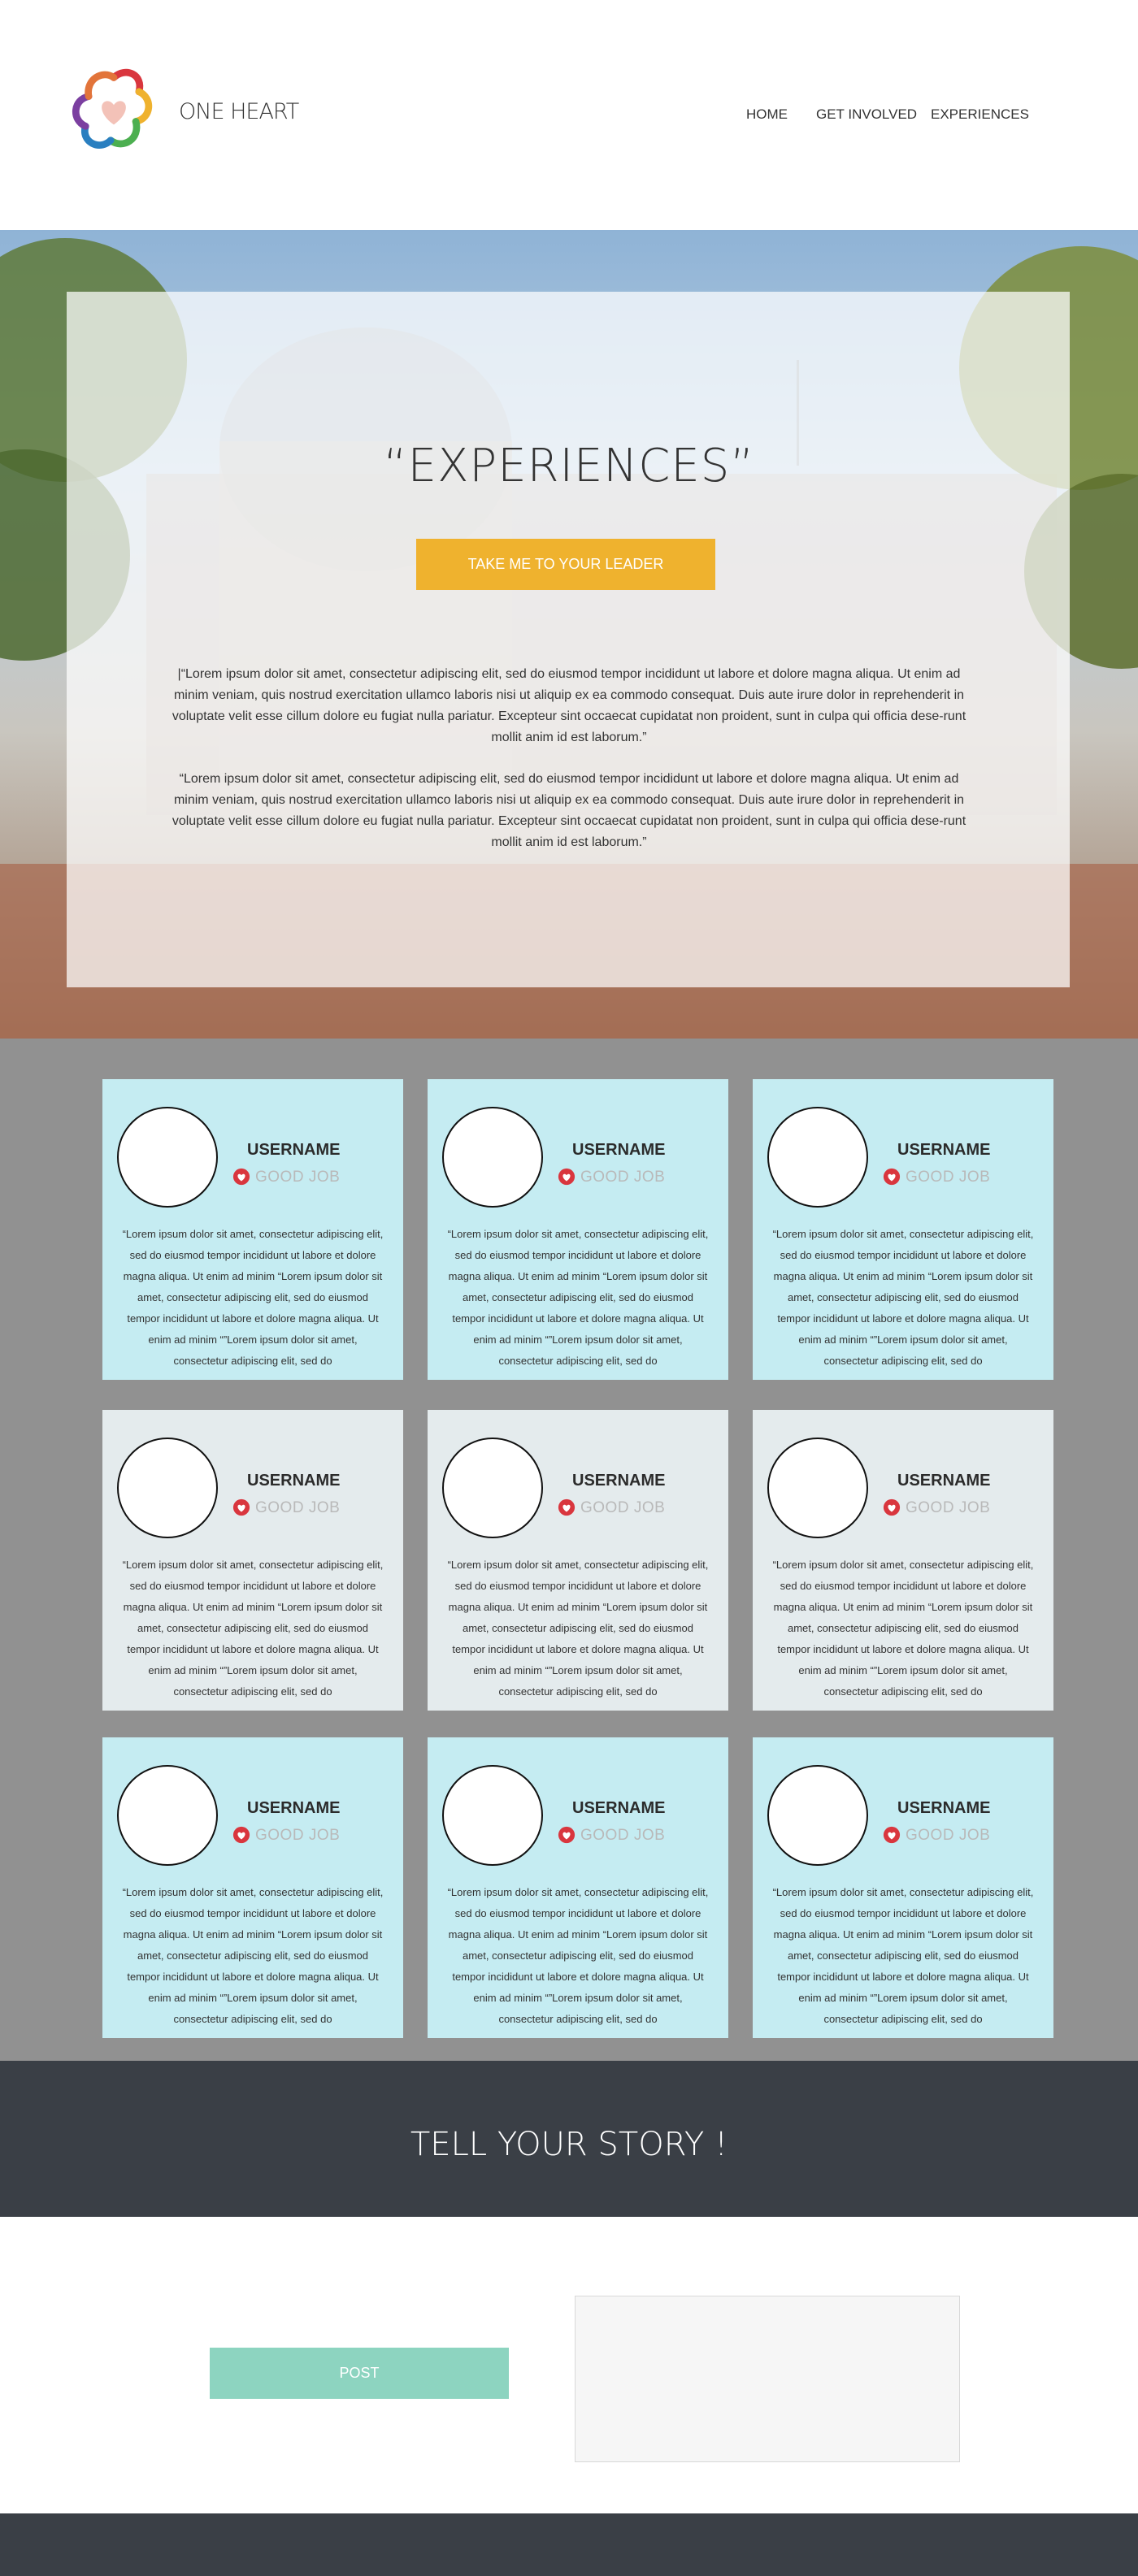  I want to click on page-title: “EXPERIENCES”, so click(569, 466).